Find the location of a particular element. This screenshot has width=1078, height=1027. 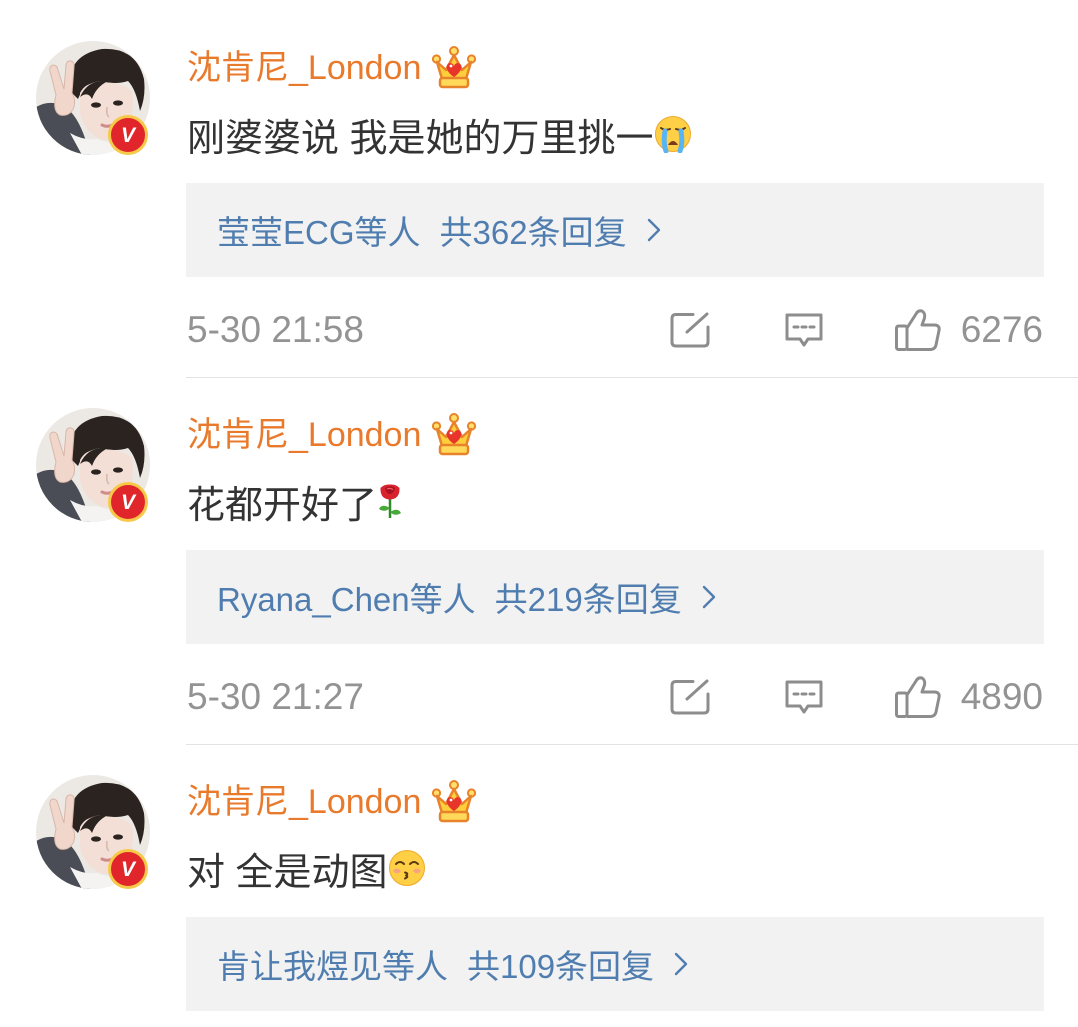

timestamp: 5-30 21:58 is located at coordinates (275, 329).